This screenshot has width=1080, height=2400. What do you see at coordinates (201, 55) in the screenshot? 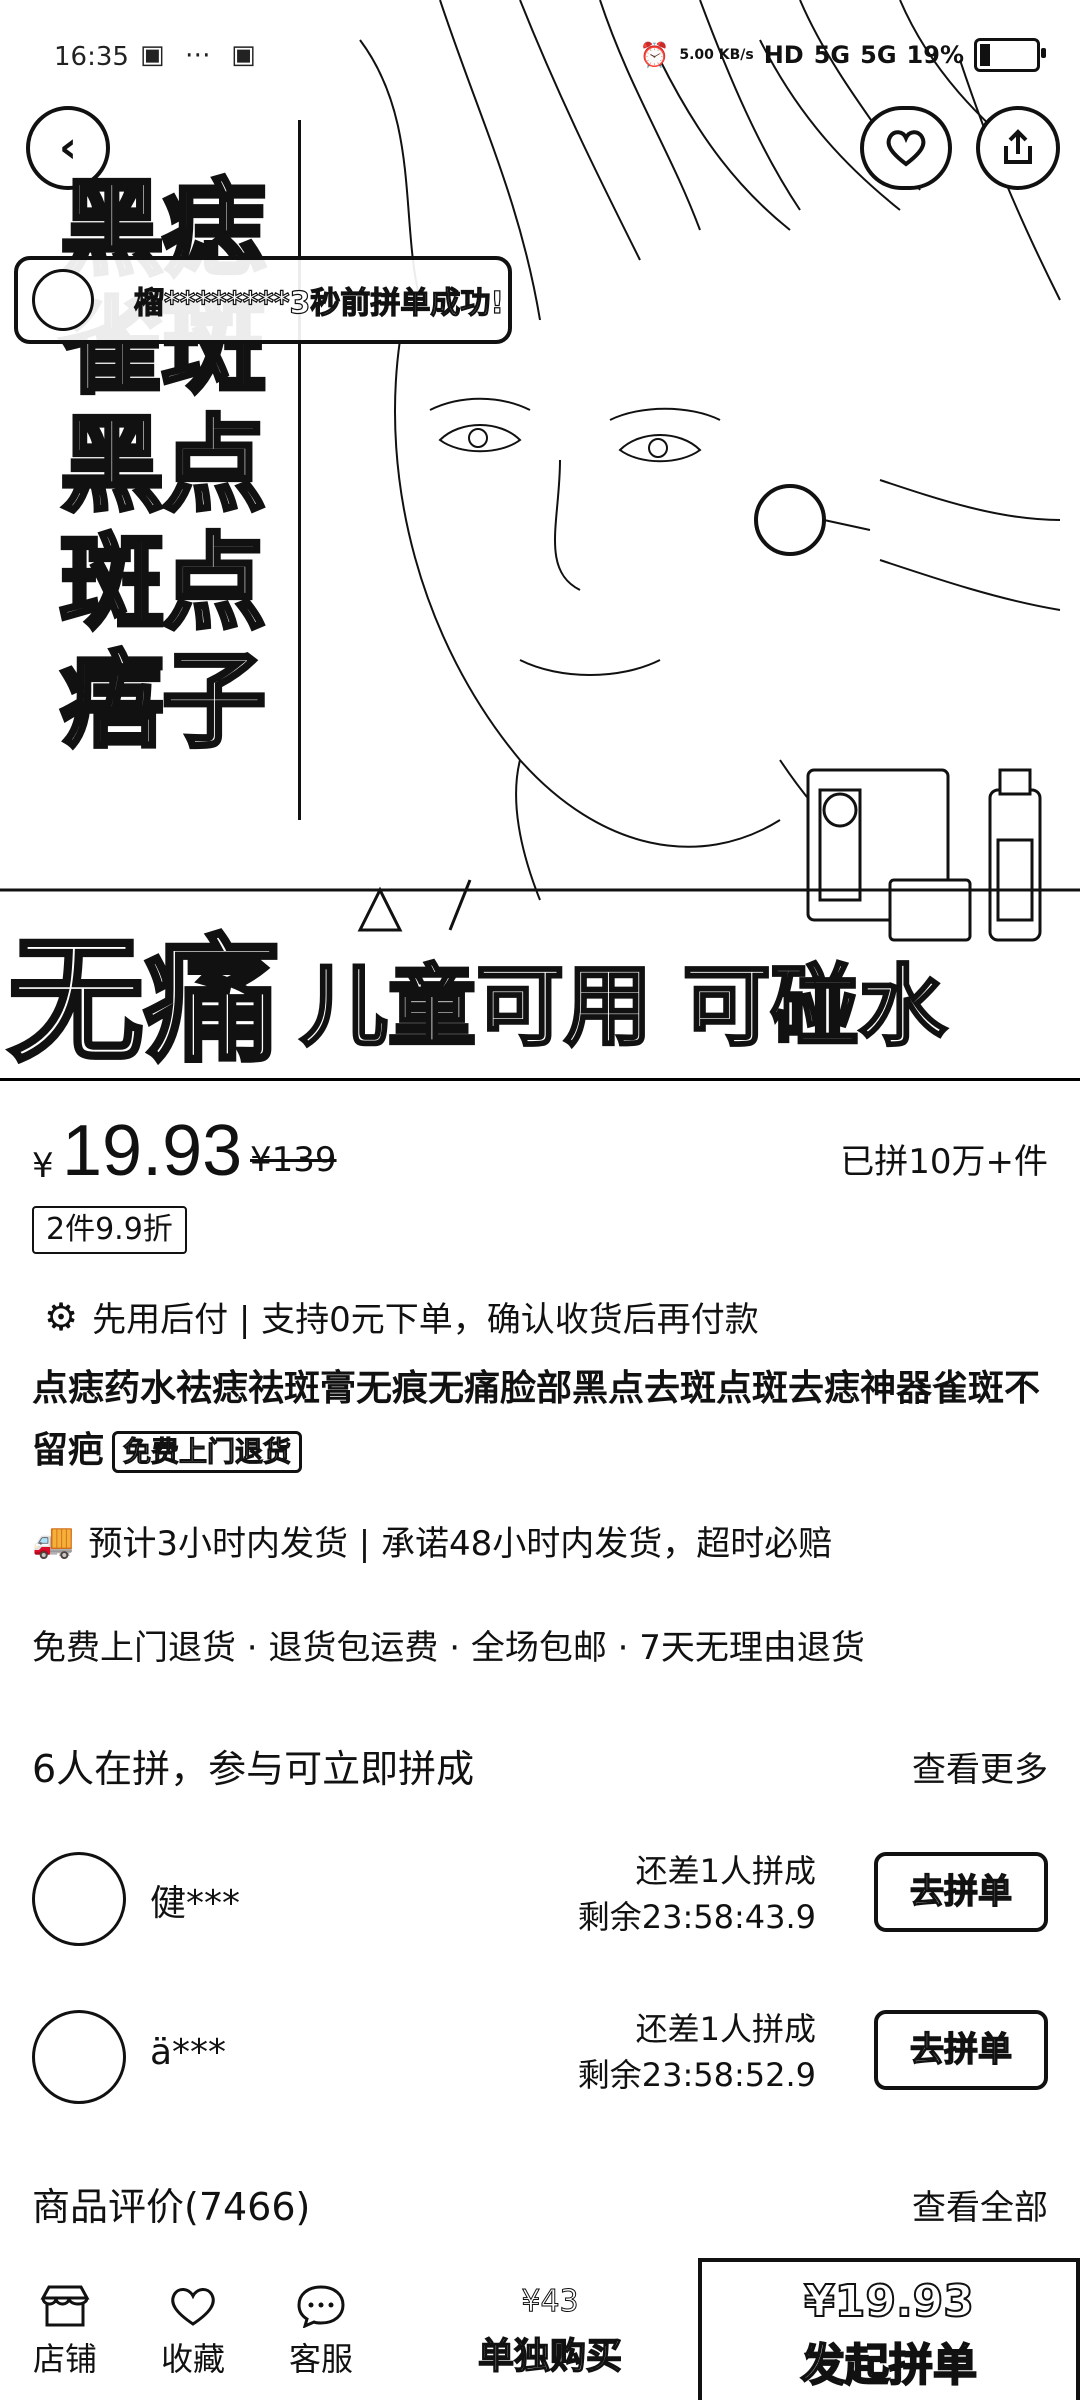
I see `notification-icons: ▣ ⋯ ▣` at bounding box center [201, 55].